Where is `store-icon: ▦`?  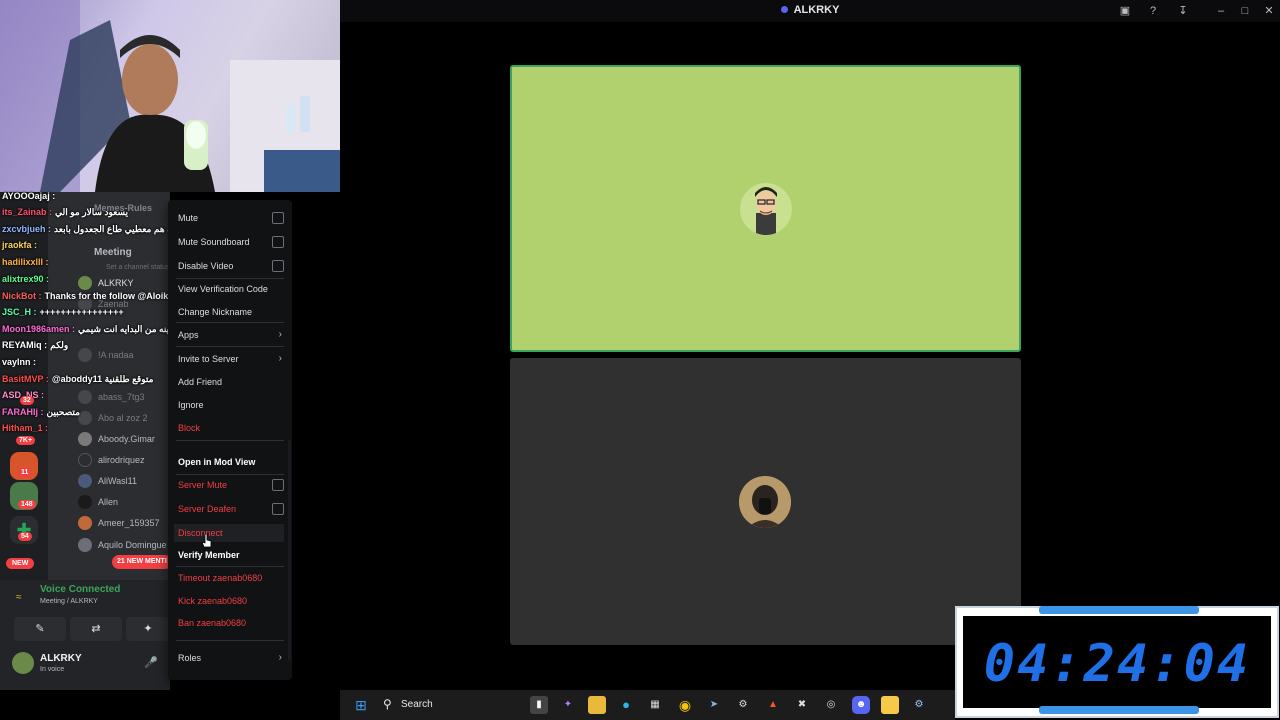
store-icon: ▦ is located at coordinates (655, 705).